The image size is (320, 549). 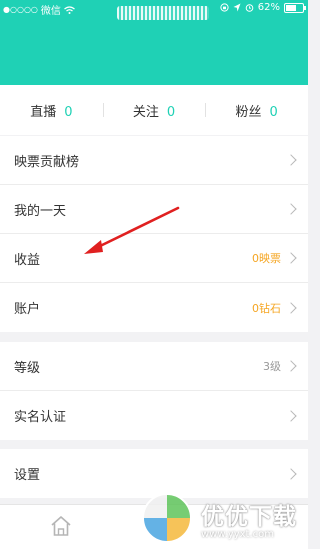 What do you see at coordinates (163, 13) in the screenshot?
I see `username-obscured` at bounding box center [163, 13].